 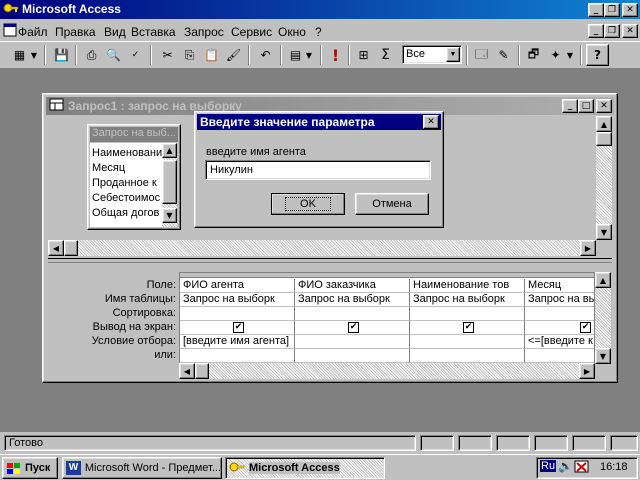 I want to click on dialog-close-button: ✕, so click(x=431, y=122).